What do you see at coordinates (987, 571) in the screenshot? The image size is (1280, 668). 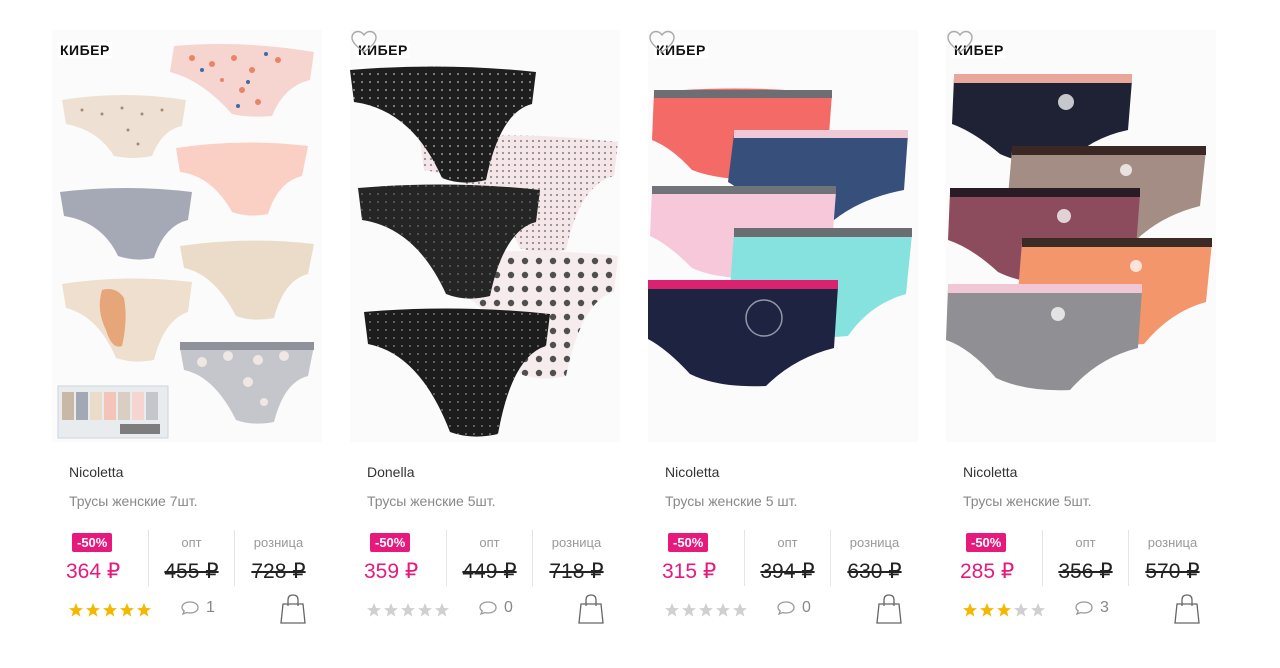 I see `sale-price: 285 ₽` at bounding box center [987, 571].